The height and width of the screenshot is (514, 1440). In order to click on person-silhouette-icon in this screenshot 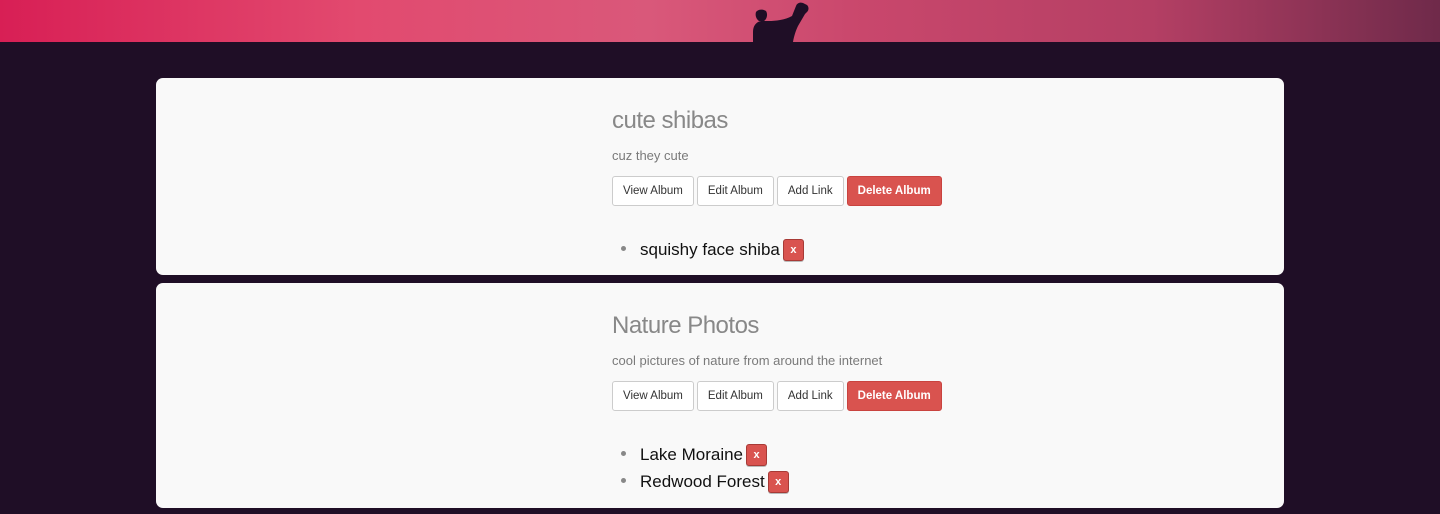, I will do `click(781, 22)`.